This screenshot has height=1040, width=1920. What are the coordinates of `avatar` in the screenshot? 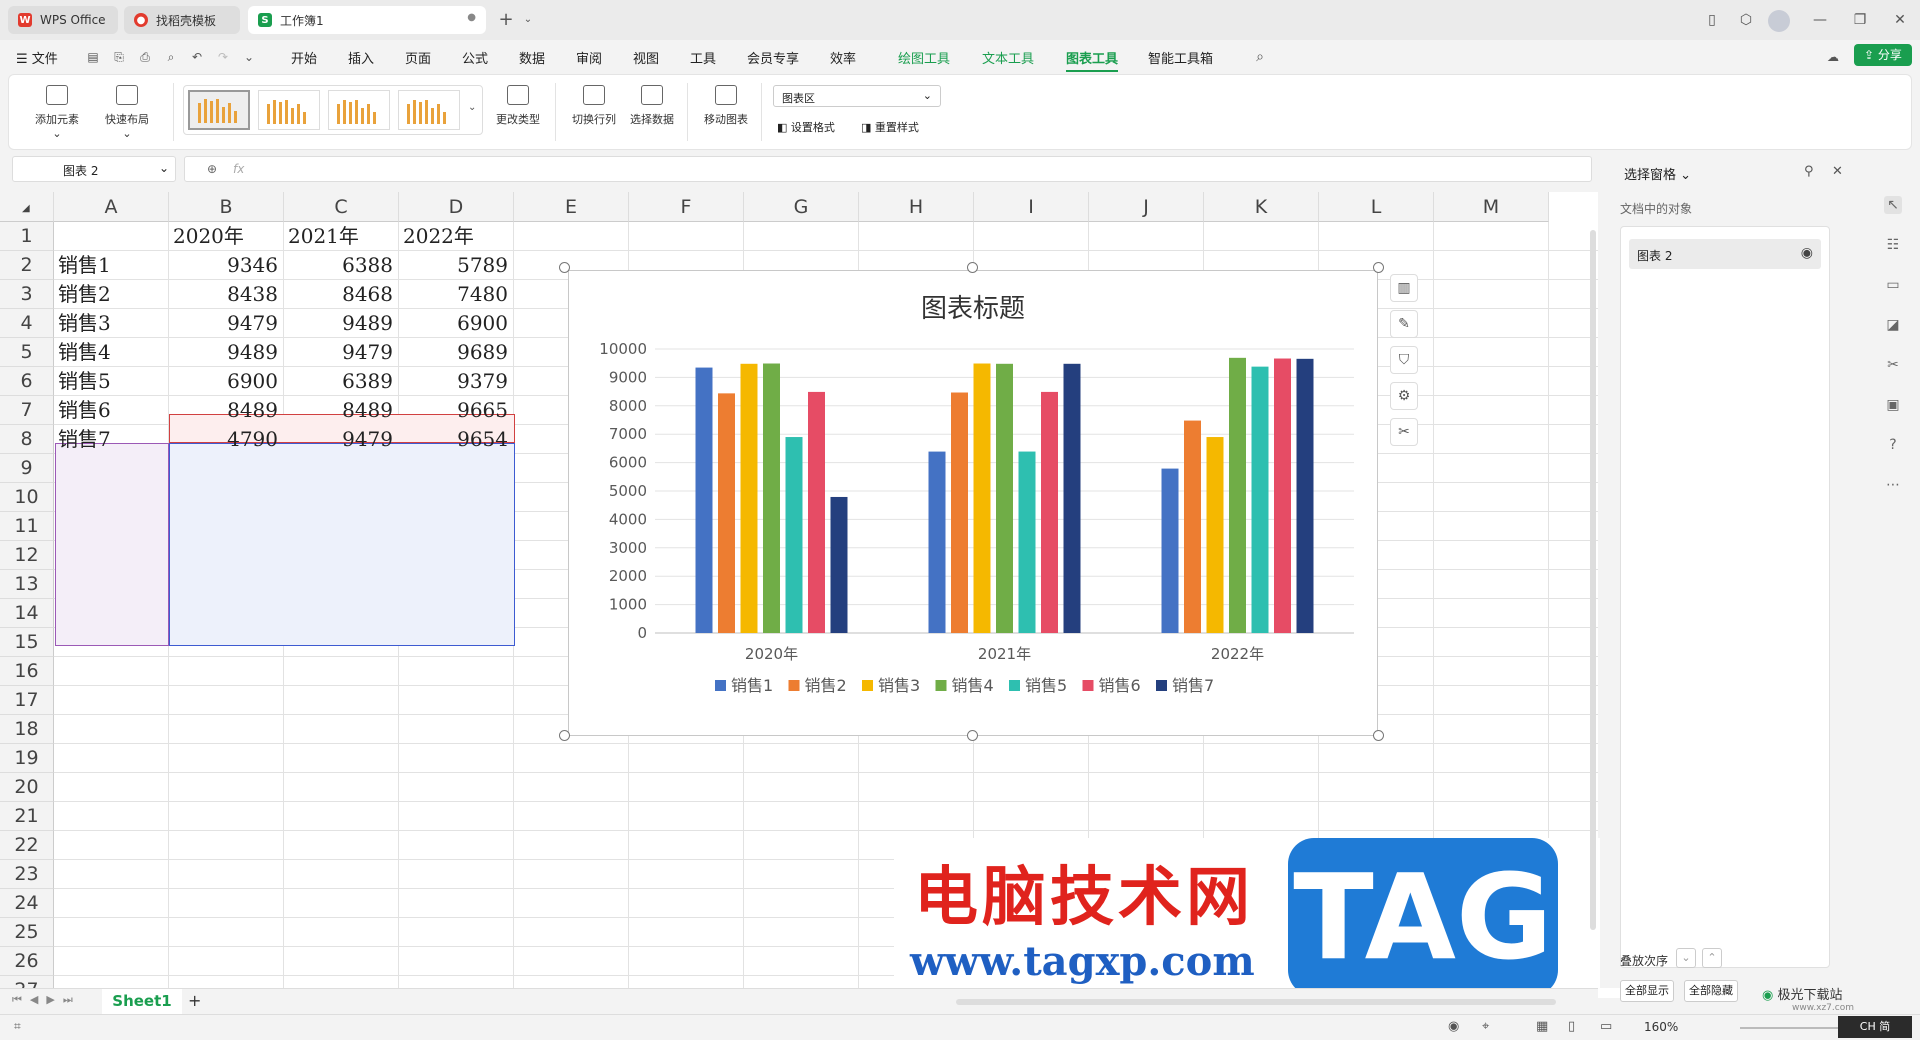 It's located at (1779, 21).